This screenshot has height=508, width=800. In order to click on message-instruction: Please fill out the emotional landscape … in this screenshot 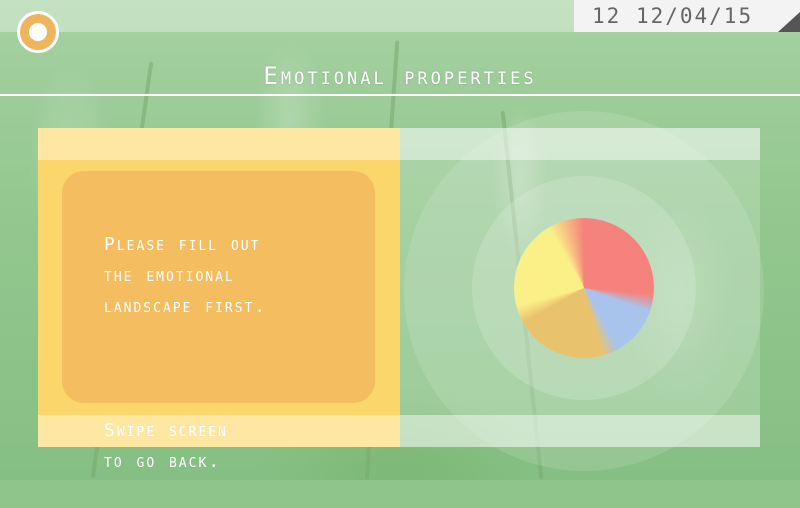, I will do `click(186, 275)`.